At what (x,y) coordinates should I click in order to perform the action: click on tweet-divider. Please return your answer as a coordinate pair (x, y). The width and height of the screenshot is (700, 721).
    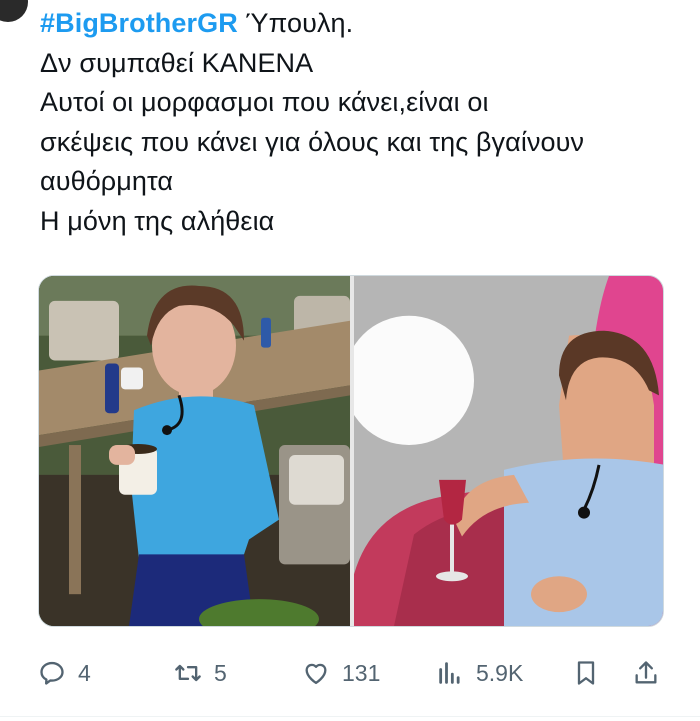
    Looking at the image, I should click on (350, 716).